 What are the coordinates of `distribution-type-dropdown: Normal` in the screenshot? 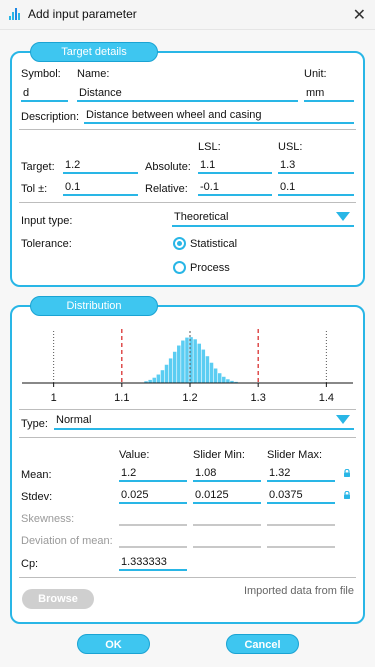 It's located at (204, 421).